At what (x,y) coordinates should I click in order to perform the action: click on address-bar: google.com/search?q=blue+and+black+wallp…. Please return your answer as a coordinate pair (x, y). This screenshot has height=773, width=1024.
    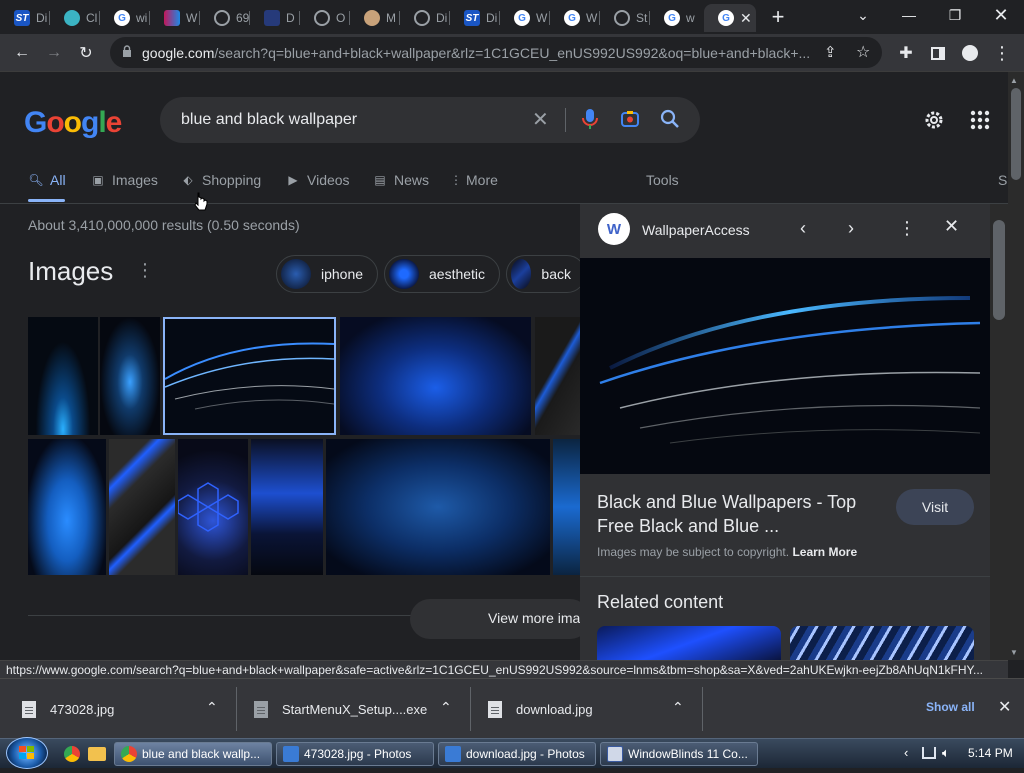
    Looking at the image, I should click on (496, 52).